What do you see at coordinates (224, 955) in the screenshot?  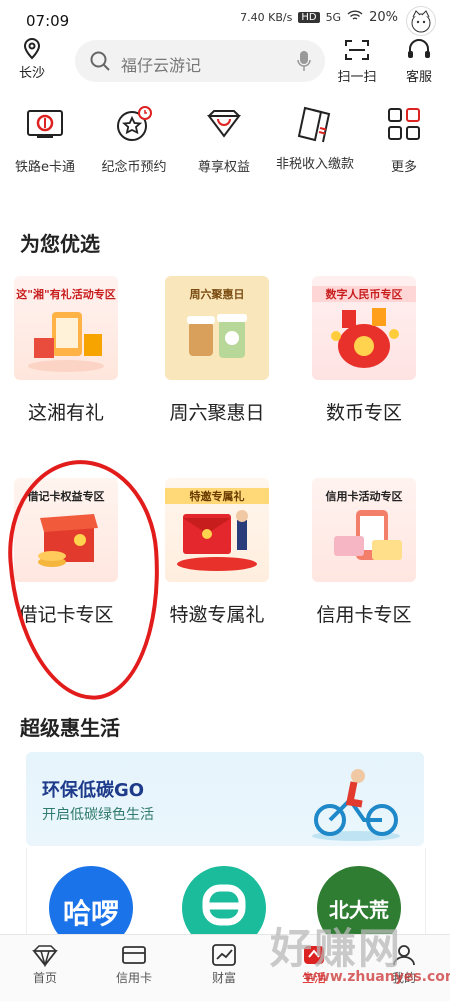 I see `chart-trend-icon` at bounding box center [224, 955].